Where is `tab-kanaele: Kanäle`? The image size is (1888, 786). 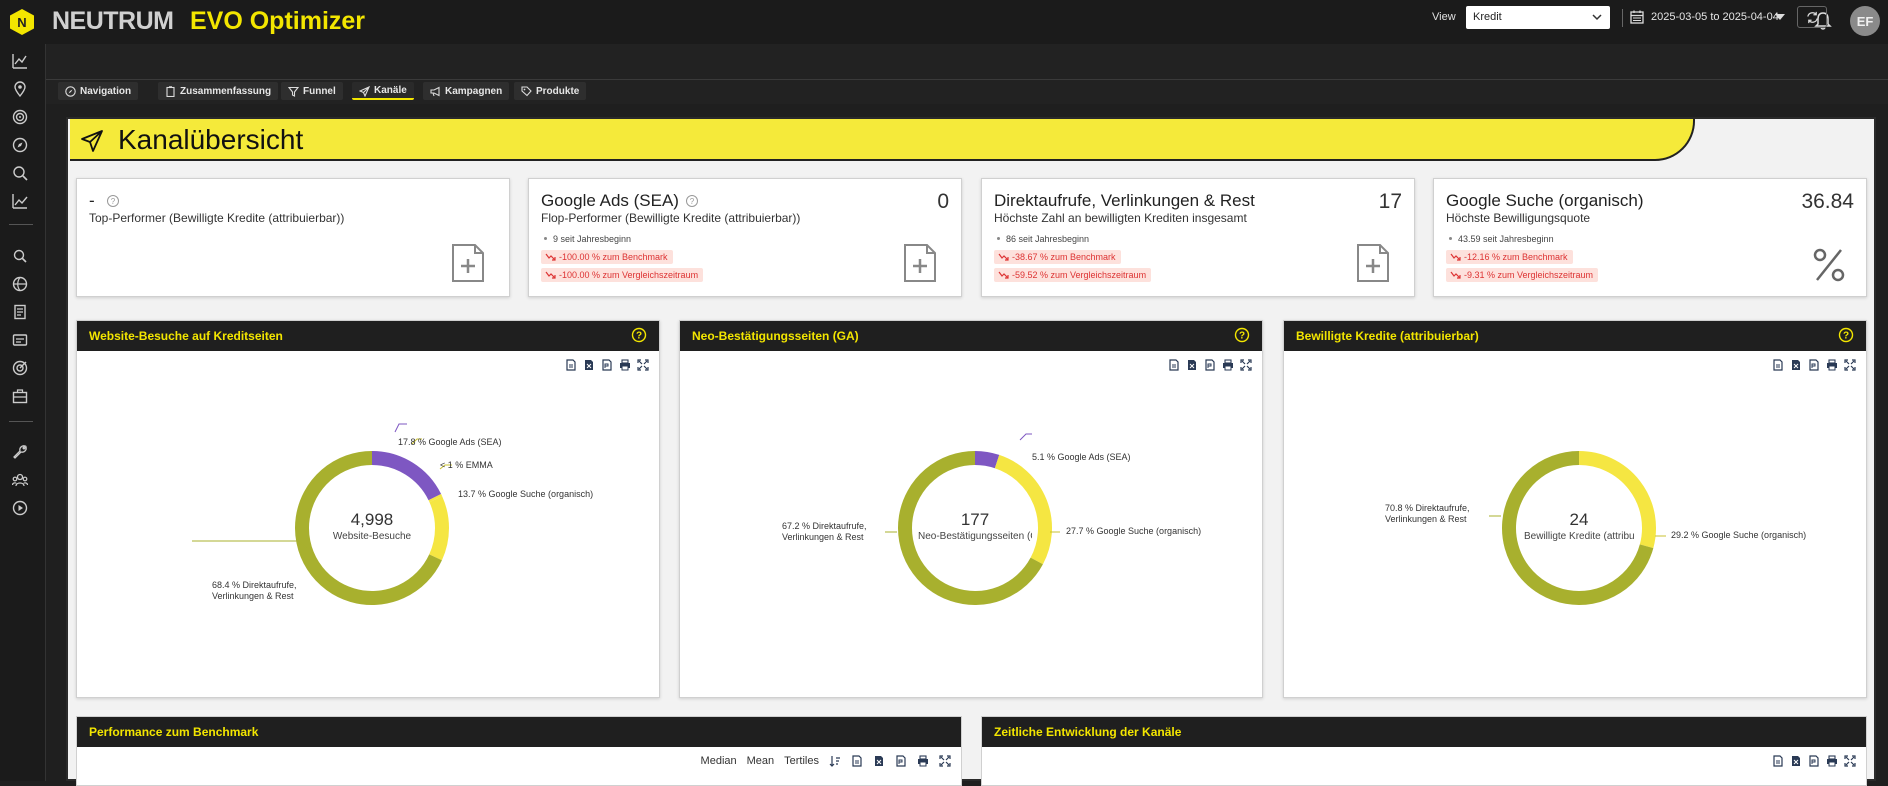 tab-kanaele: Kanäle is located at coordinates (383, 91).